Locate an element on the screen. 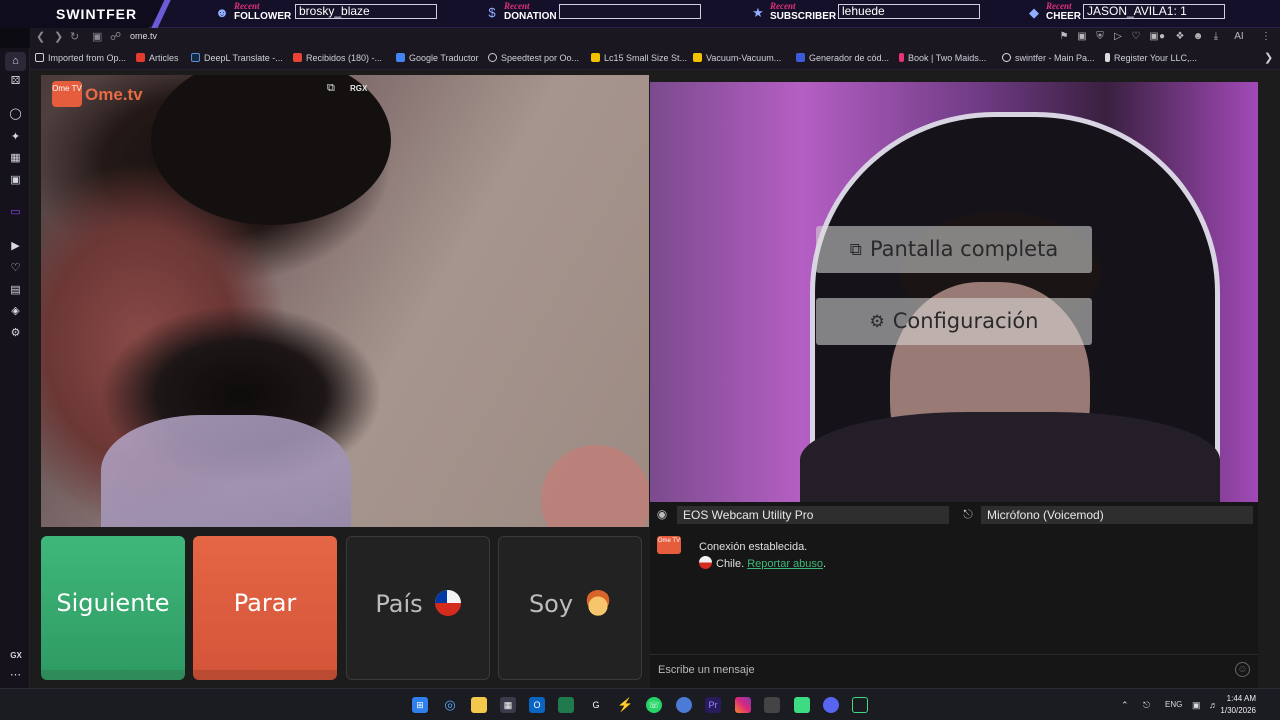 This screenshot has width=1280, height=720. discord-icon is located at coordinates (831, 705).